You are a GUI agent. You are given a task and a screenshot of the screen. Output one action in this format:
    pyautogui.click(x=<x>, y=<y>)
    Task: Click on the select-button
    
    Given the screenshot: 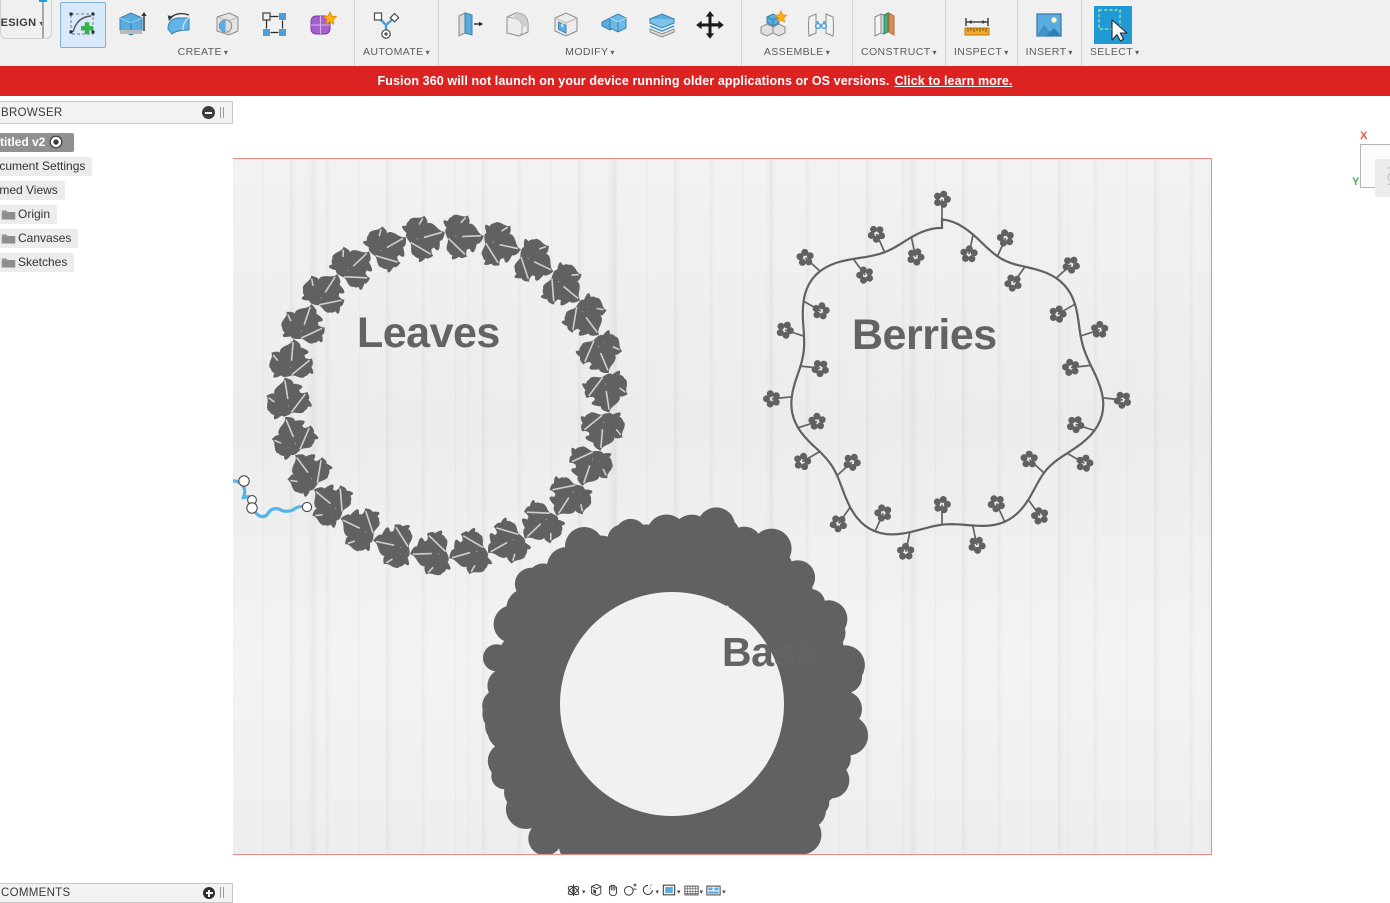 What is the action you would take?
    pyautogui.click(x=1113, y=25)
    